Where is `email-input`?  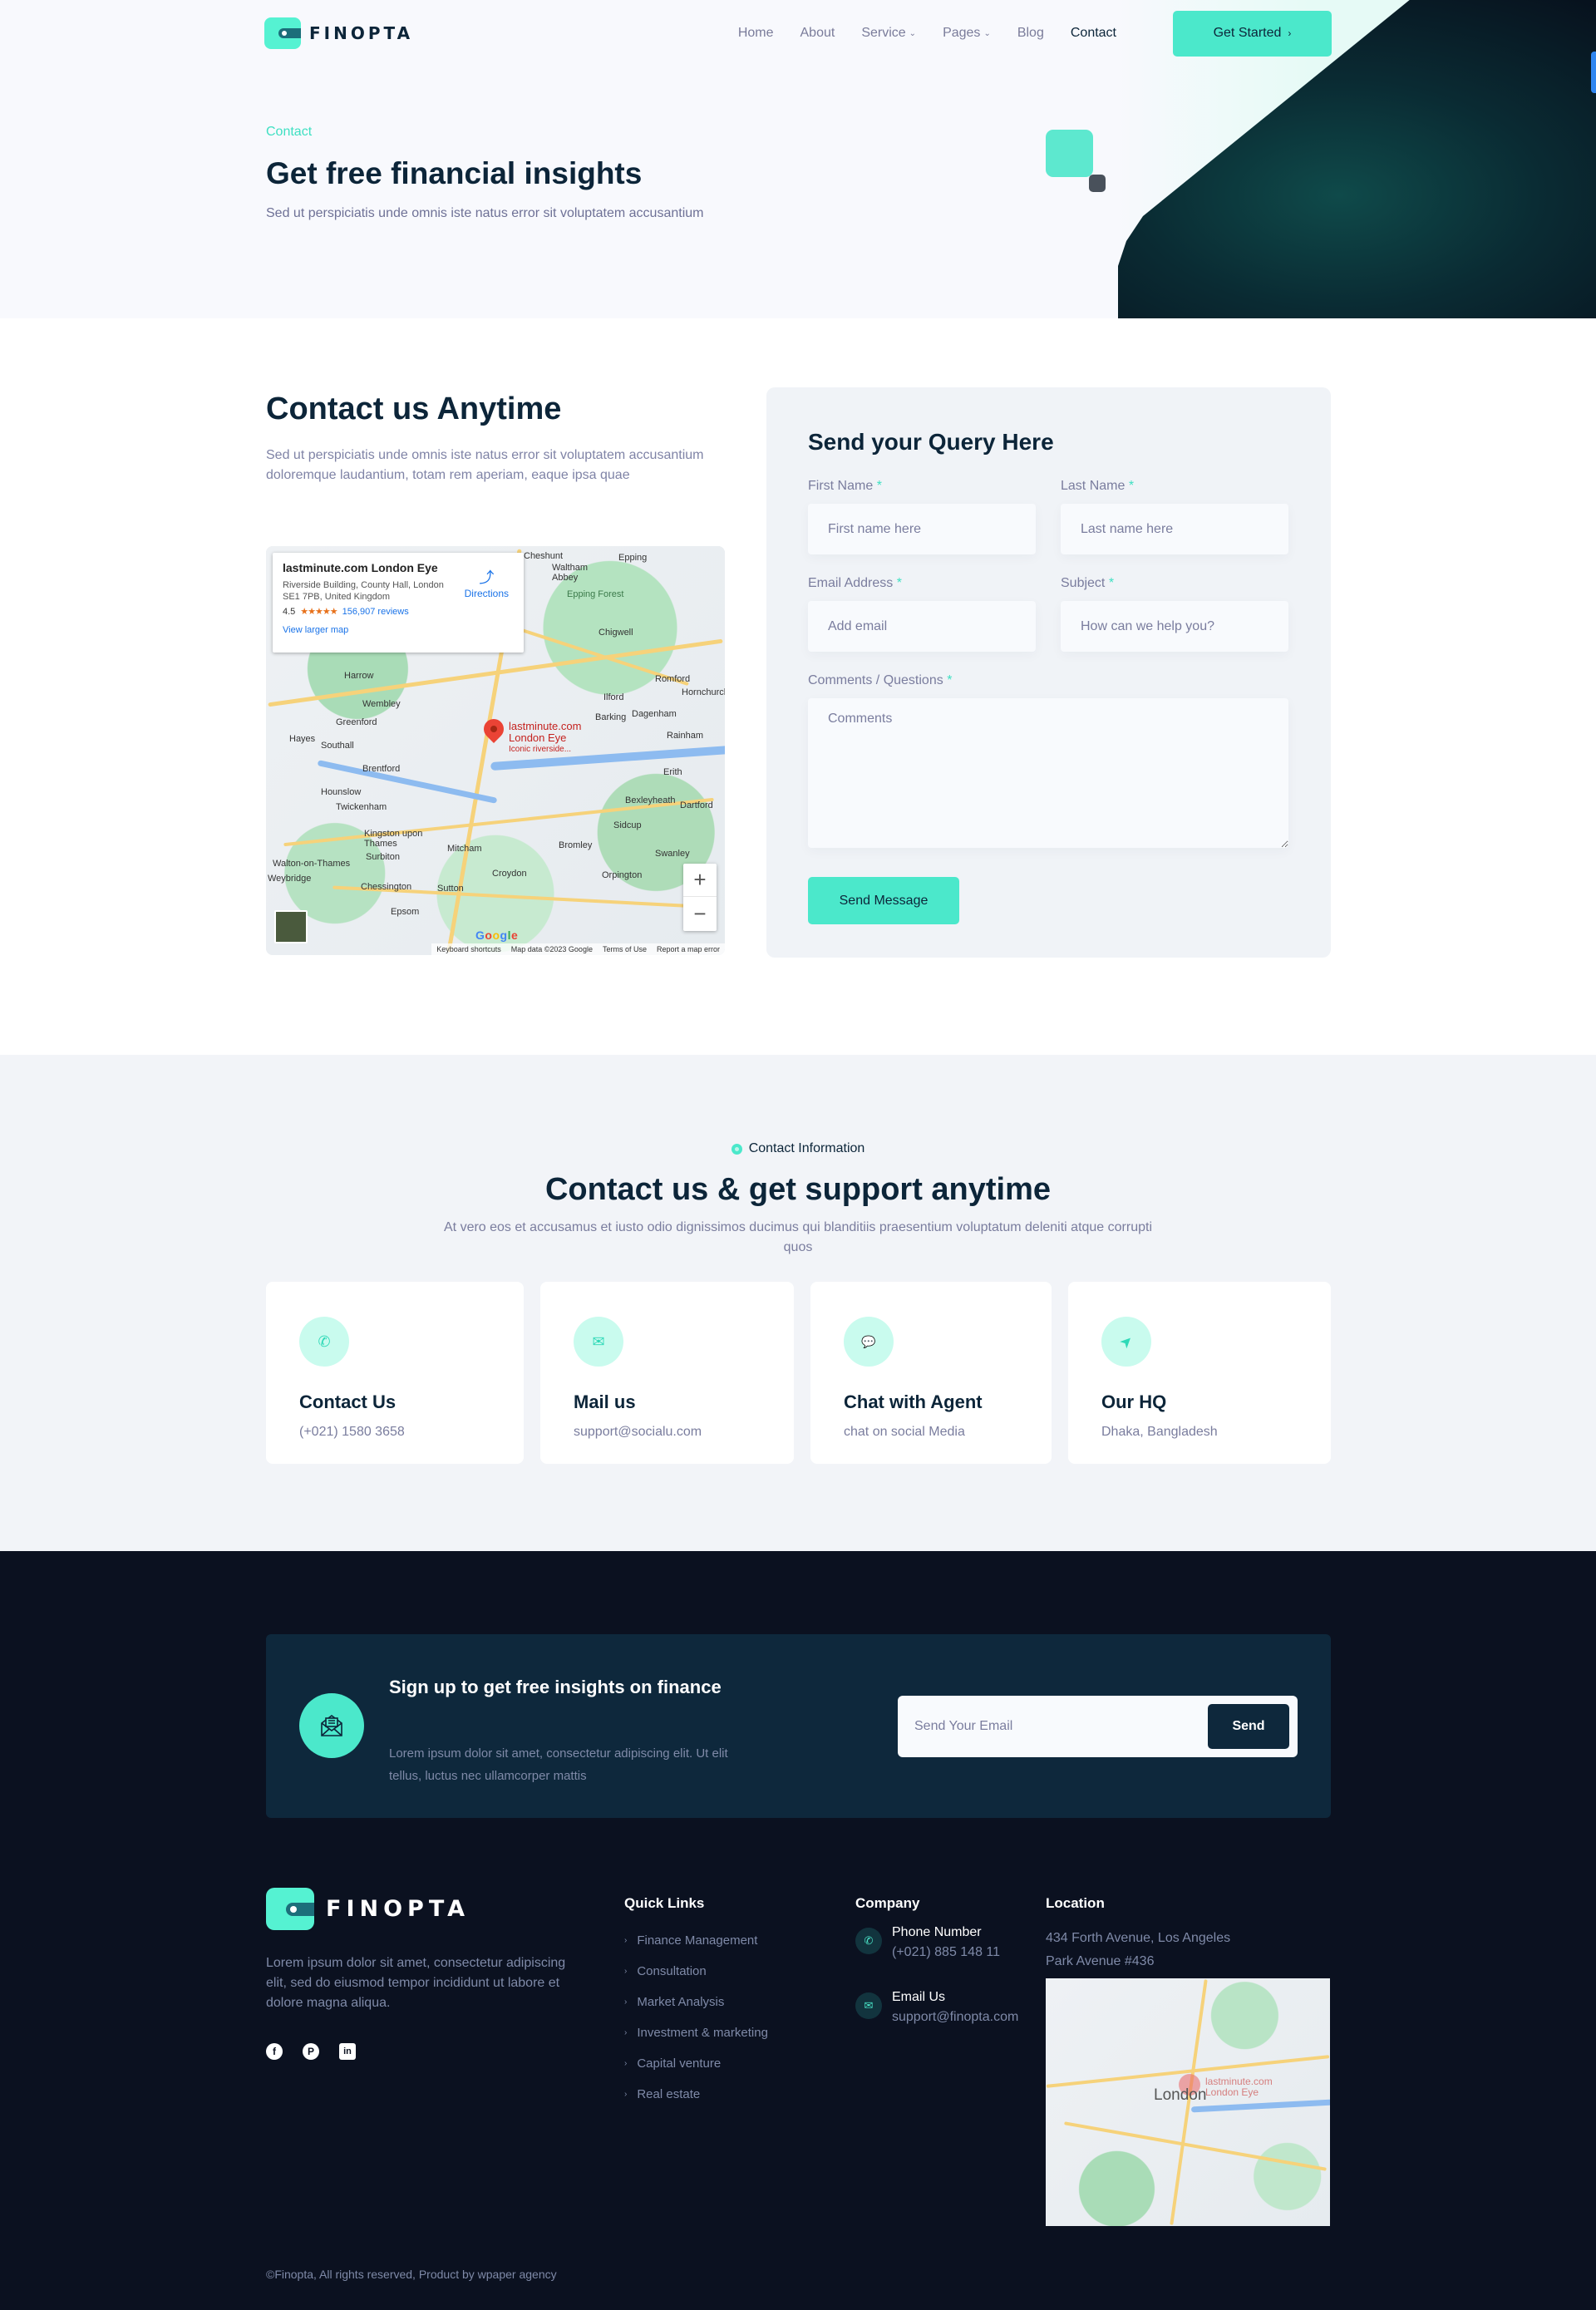
email-input is located at coordinates (922, 627).